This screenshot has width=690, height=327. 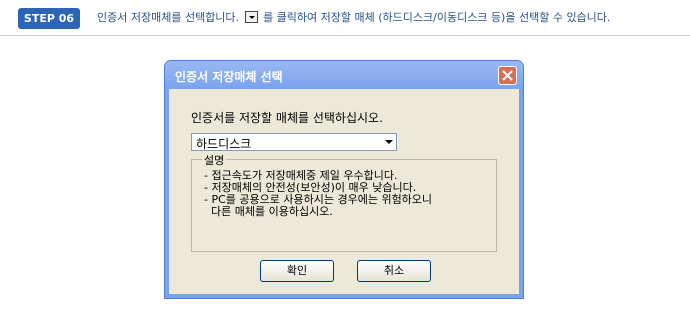 I want to click on dropdown-arrow-icon, so click(x=251, y=17).